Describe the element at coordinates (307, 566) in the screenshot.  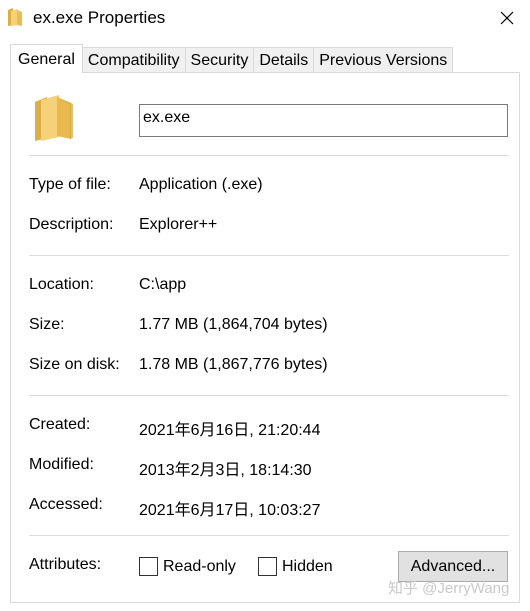
I see `hidden-label: Hidden` at that location.